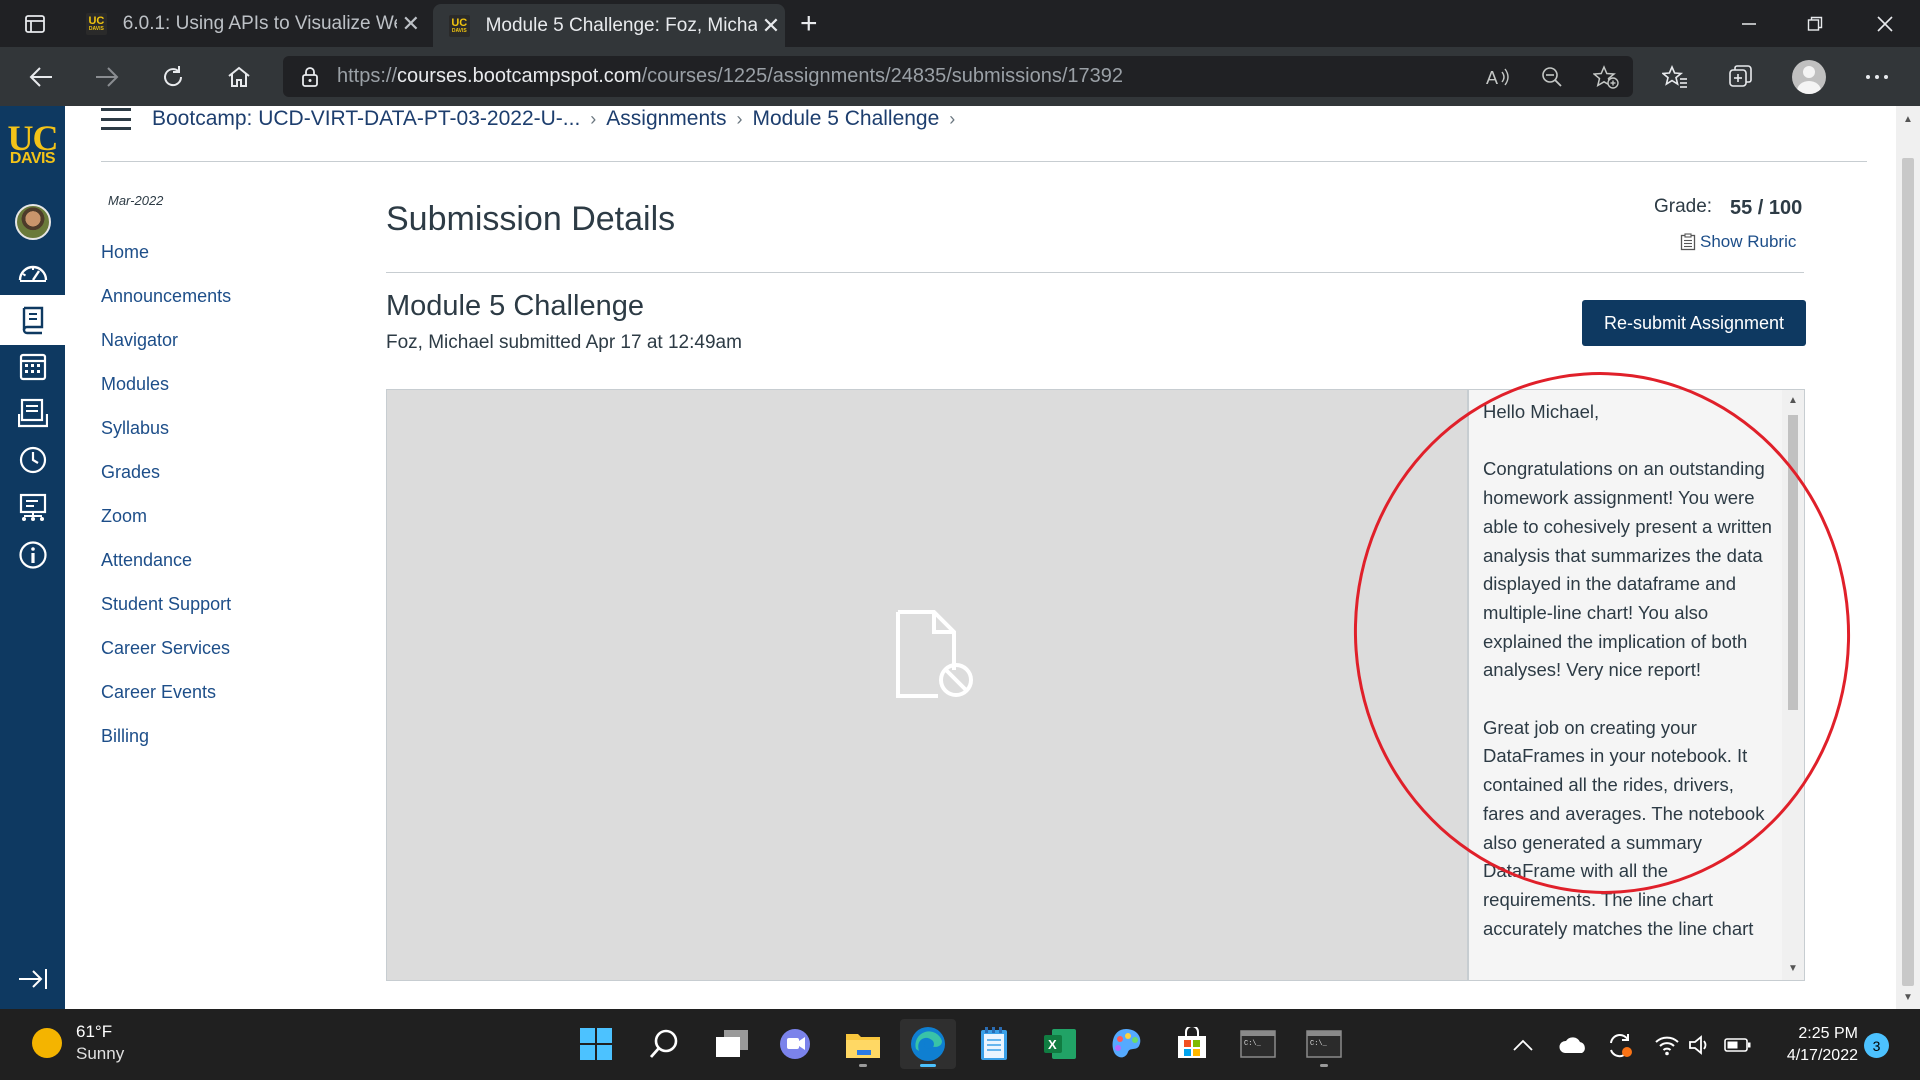 The height and width of the screenshot is (1080, 1920). I want to click on page-scrollbar: ▲ ▼, so click(1908, 557).